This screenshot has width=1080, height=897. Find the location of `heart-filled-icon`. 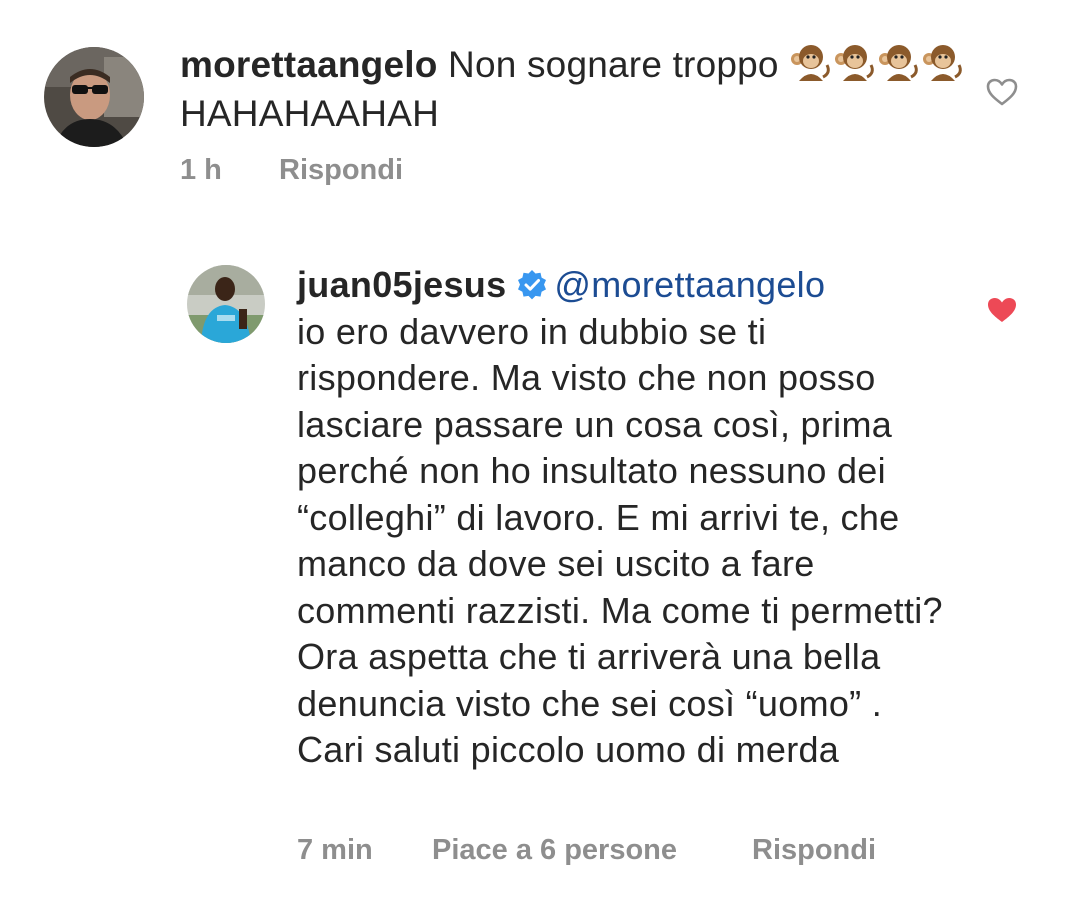

heart-filled-icon is located at coordinates (1002, 310).